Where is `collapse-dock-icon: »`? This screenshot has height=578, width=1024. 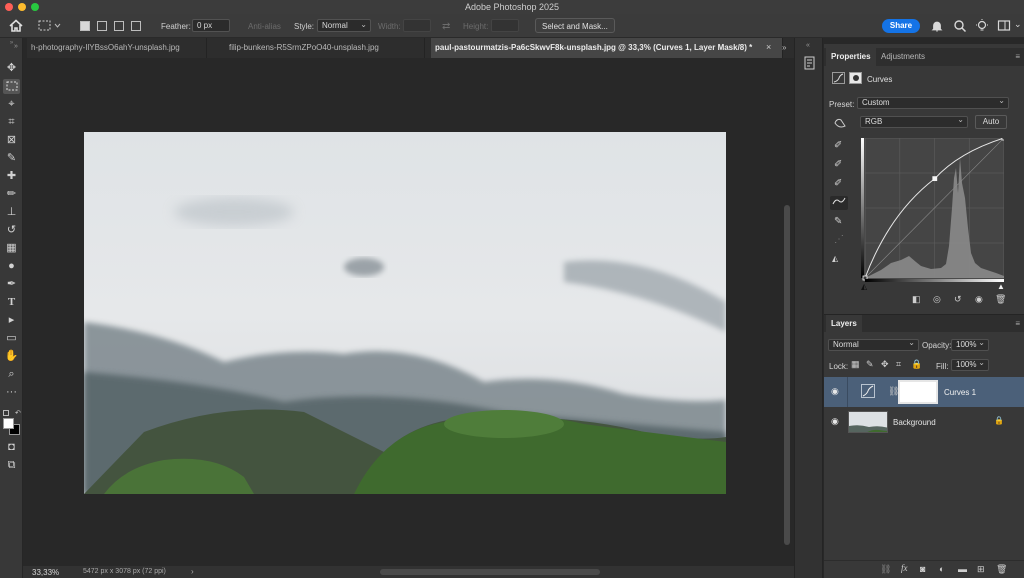
collapse-dock-icon: » is located at coordinates (784, 47).